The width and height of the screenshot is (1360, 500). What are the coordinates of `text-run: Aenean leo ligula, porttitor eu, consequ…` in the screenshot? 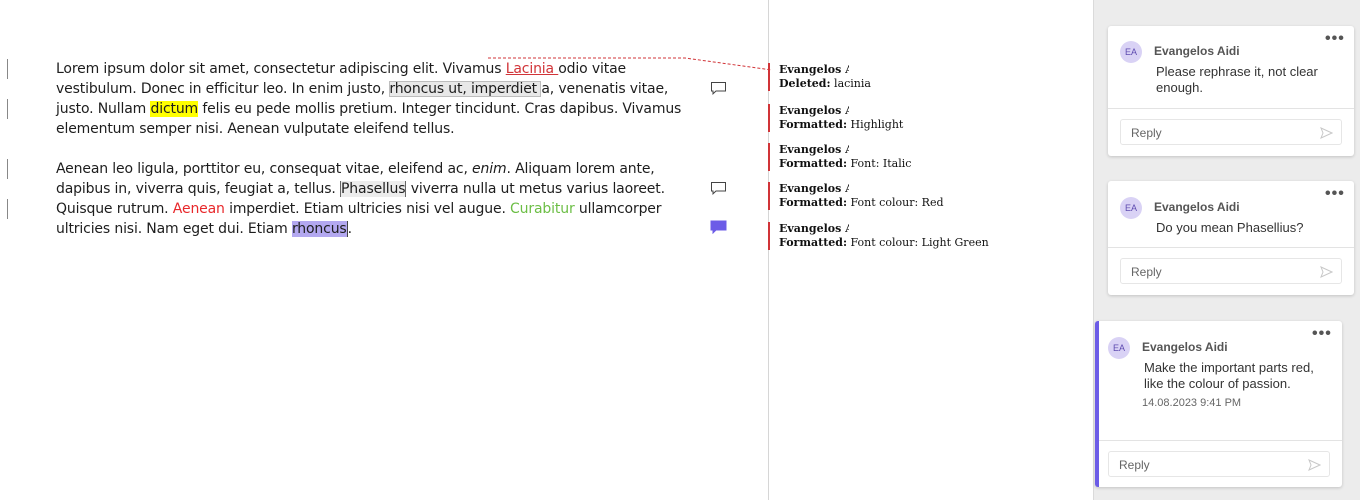 It's located at (264, 169).